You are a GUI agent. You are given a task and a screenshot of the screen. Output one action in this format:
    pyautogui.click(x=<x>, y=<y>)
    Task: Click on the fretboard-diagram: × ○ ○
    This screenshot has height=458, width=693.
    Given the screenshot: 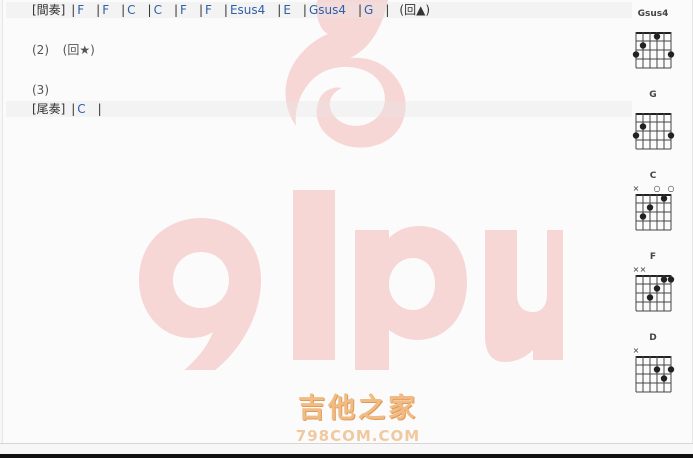 What is the action you would take?
    pyautogui.click(x=654, y=207)
    